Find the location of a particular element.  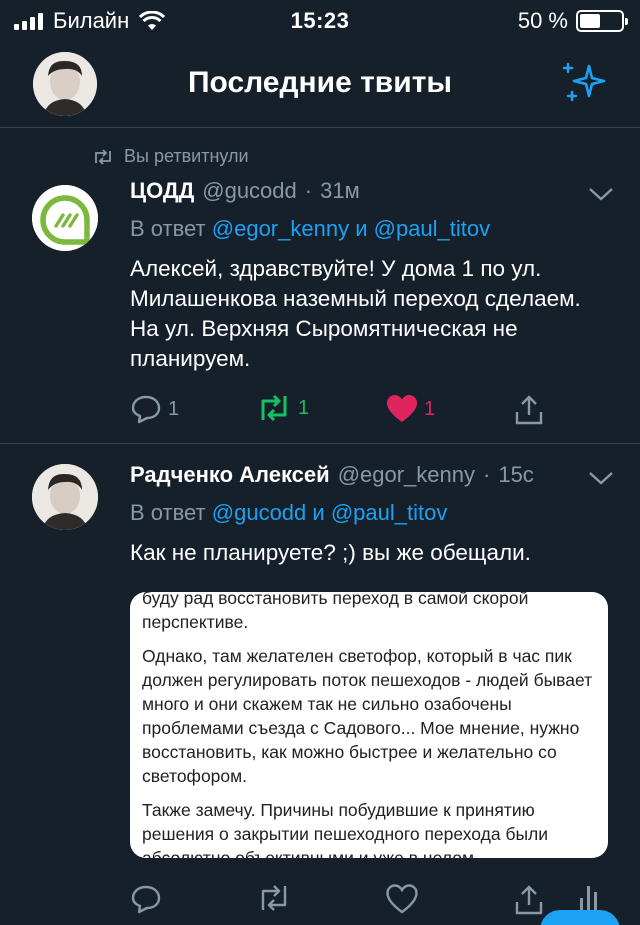

reply-button: 1 is located at coordinates (154, 409).